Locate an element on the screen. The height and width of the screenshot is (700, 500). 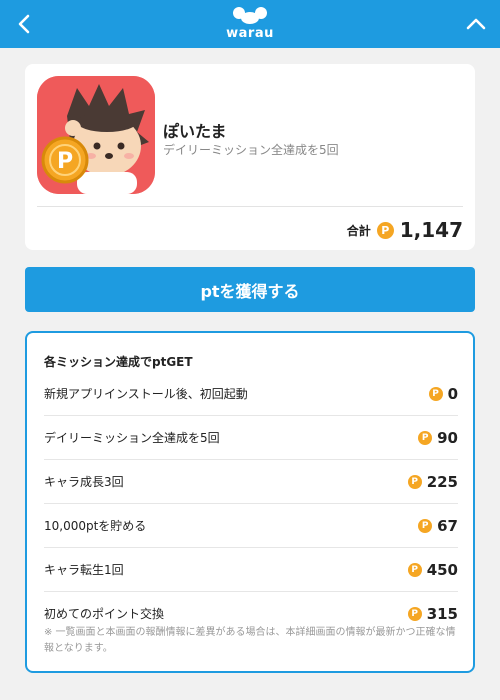
mission-value: 90 is located at coordinates (447, 437).